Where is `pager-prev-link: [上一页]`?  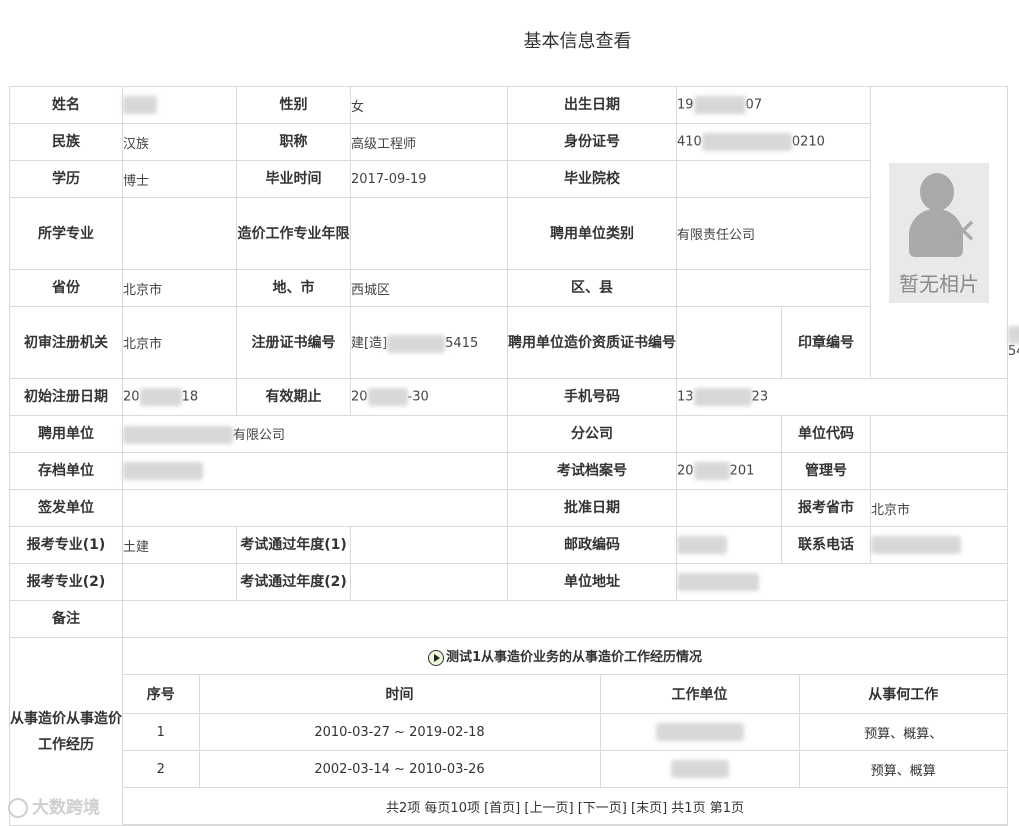 pager-prev-link: [上一页] is located at coordinates (548, 808).